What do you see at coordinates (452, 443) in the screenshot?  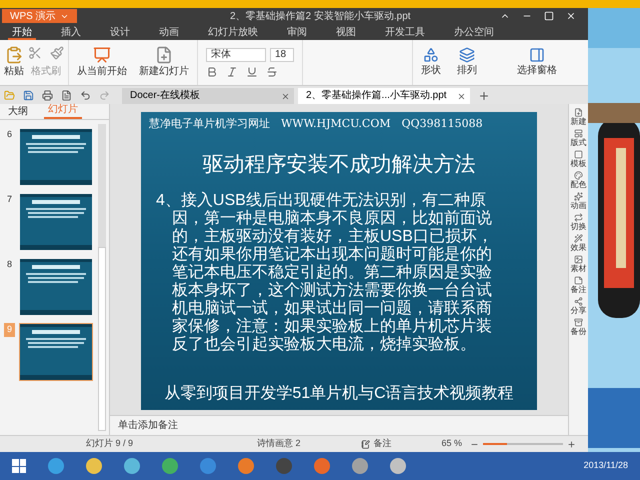 I see `zoom-level: 65 %` at bounding box center [452, 443].